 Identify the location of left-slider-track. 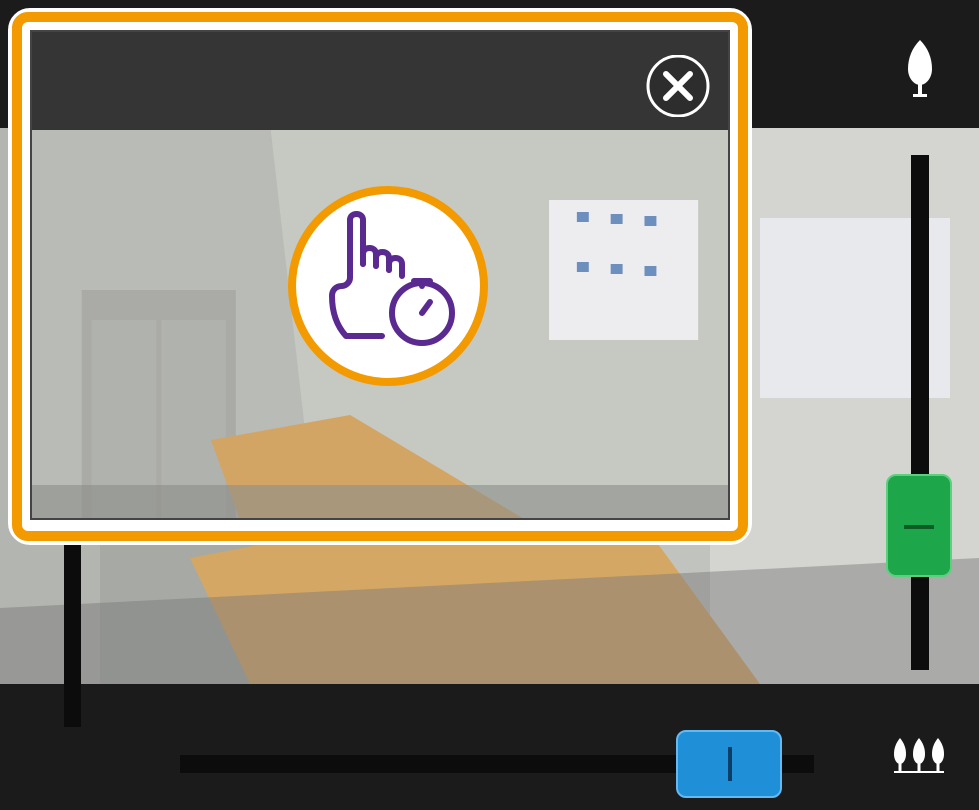
(72, 621).